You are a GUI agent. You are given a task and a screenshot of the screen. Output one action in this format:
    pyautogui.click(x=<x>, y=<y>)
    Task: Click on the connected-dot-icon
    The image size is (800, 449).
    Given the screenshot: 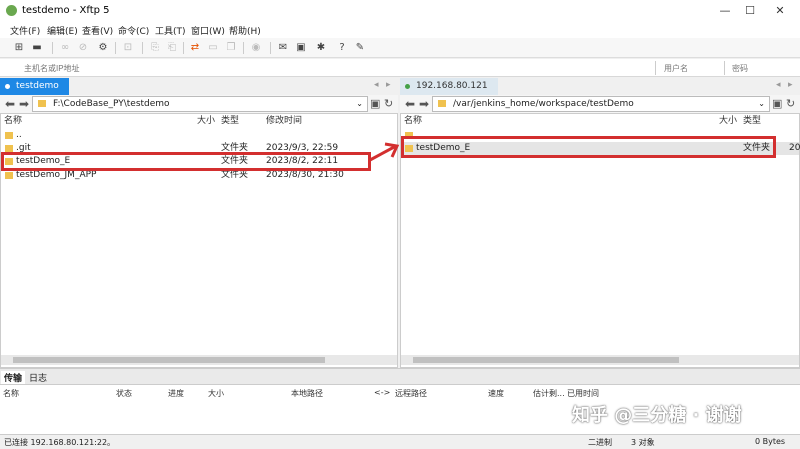 What is the action you would take?
    pyautogui.click(x=407, y=86)
    